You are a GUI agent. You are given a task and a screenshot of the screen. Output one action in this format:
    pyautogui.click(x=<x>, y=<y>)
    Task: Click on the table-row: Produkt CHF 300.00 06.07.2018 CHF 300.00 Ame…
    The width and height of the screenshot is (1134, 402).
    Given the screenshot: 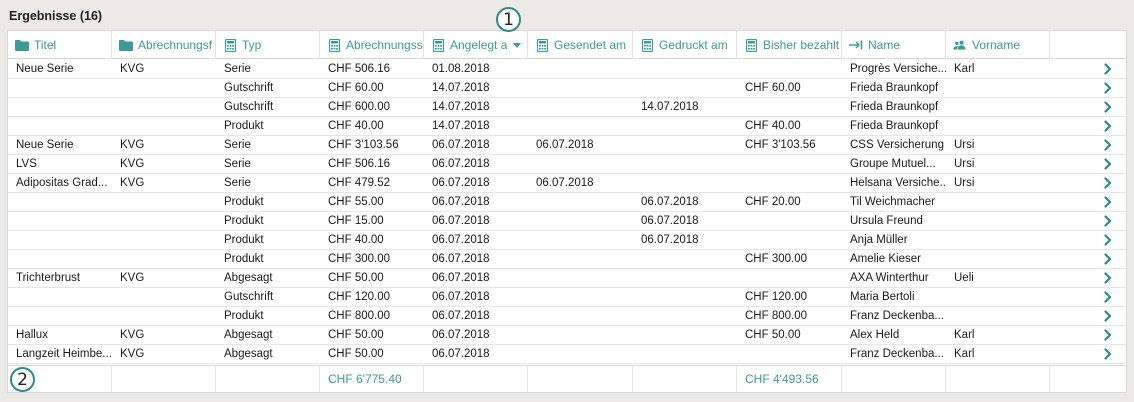 What is the action you would take?
    pyautogui.click(x=567, y=259)
    